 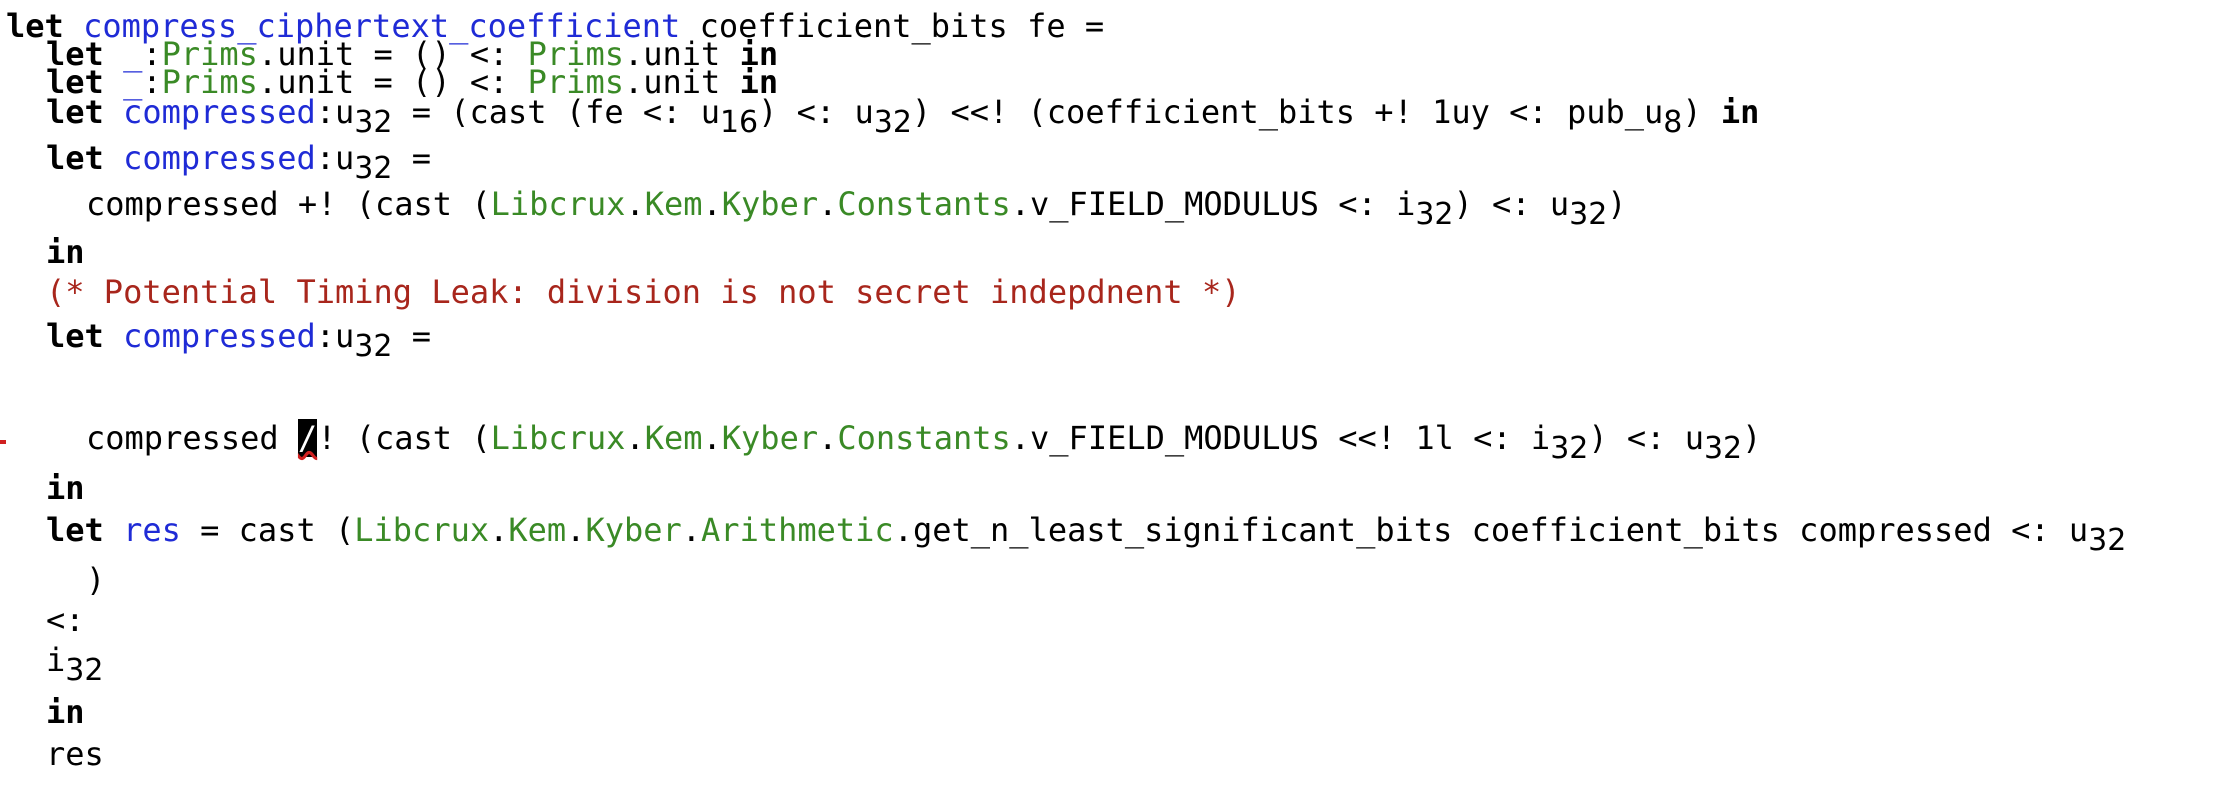 I want to click on code-line-9: let compressed:u32 =, so click(x=238, y=340).